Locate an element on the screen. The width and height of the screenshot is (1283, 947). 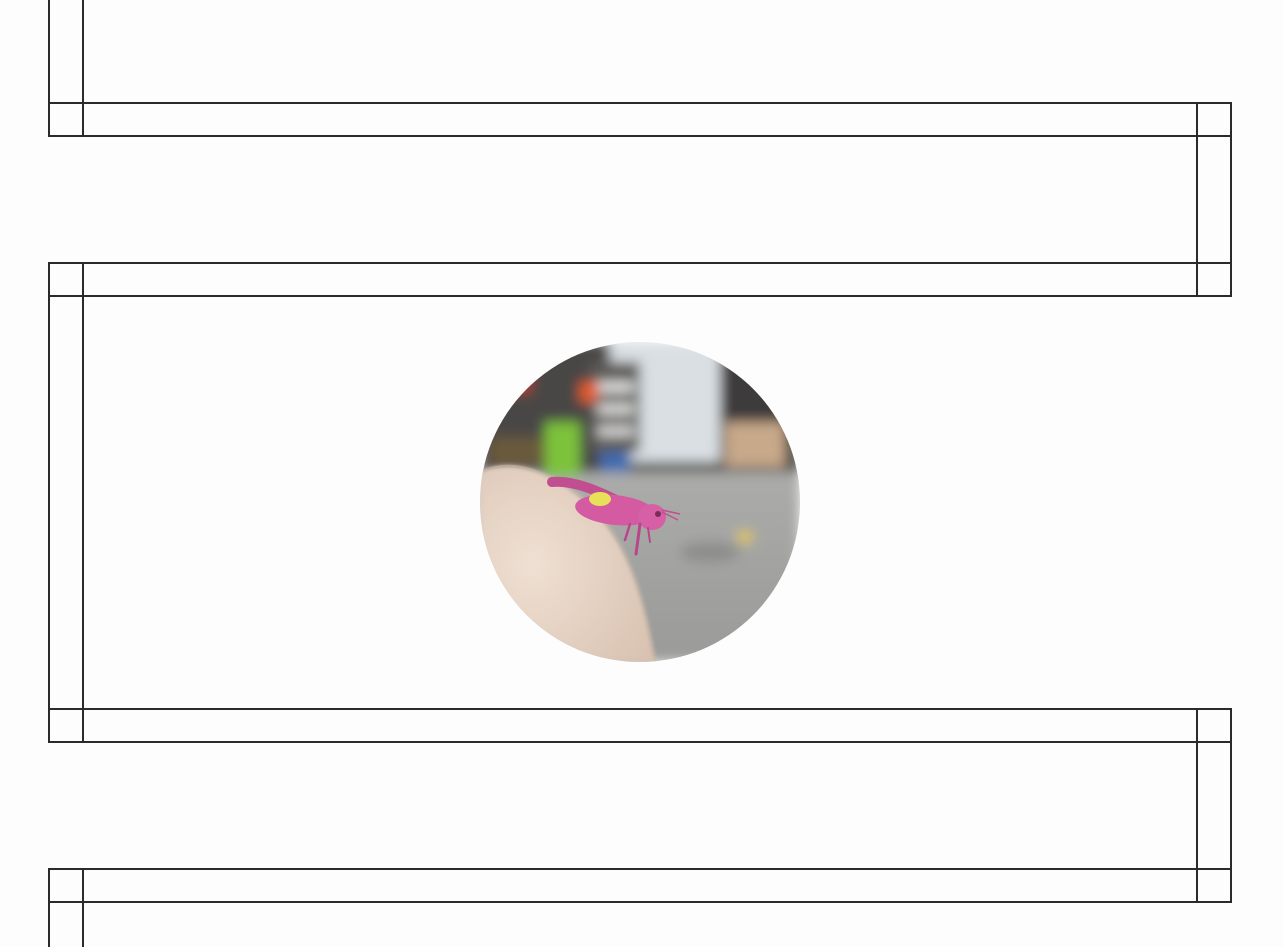
grasshopper-photo is located at coordinates (640, 502).